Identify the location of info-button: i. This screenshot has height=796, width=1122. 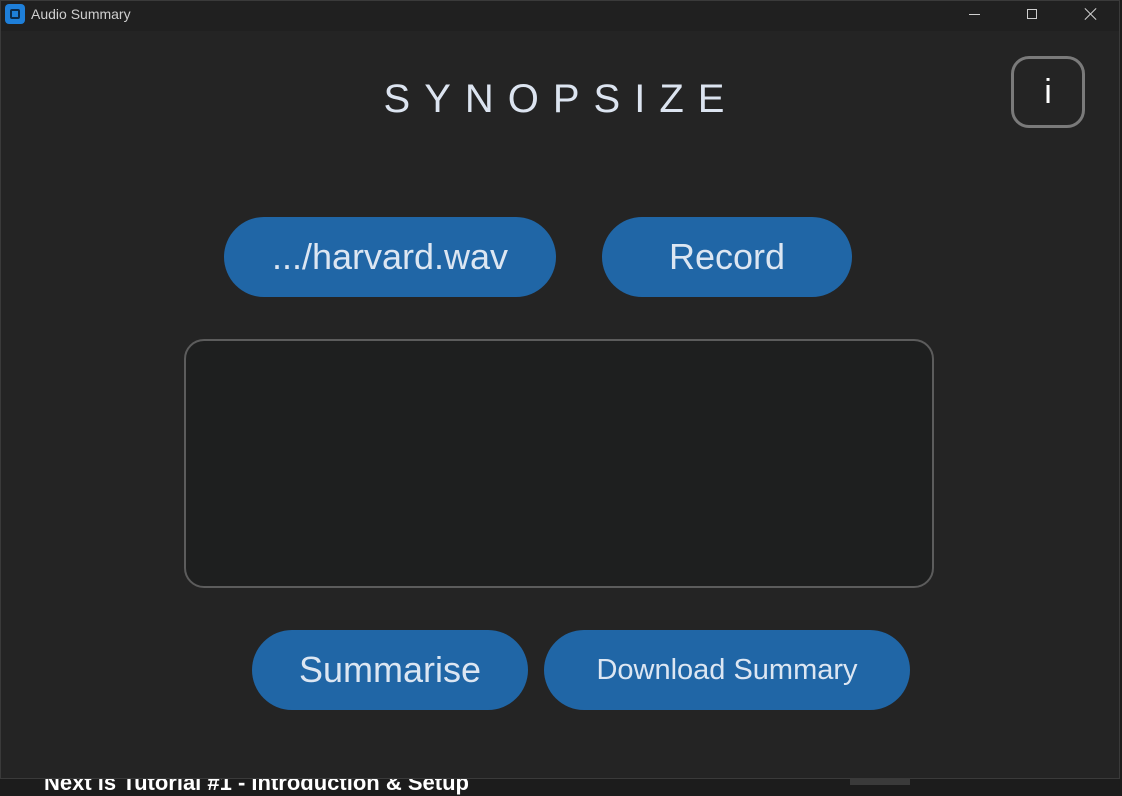
(1048, 92).